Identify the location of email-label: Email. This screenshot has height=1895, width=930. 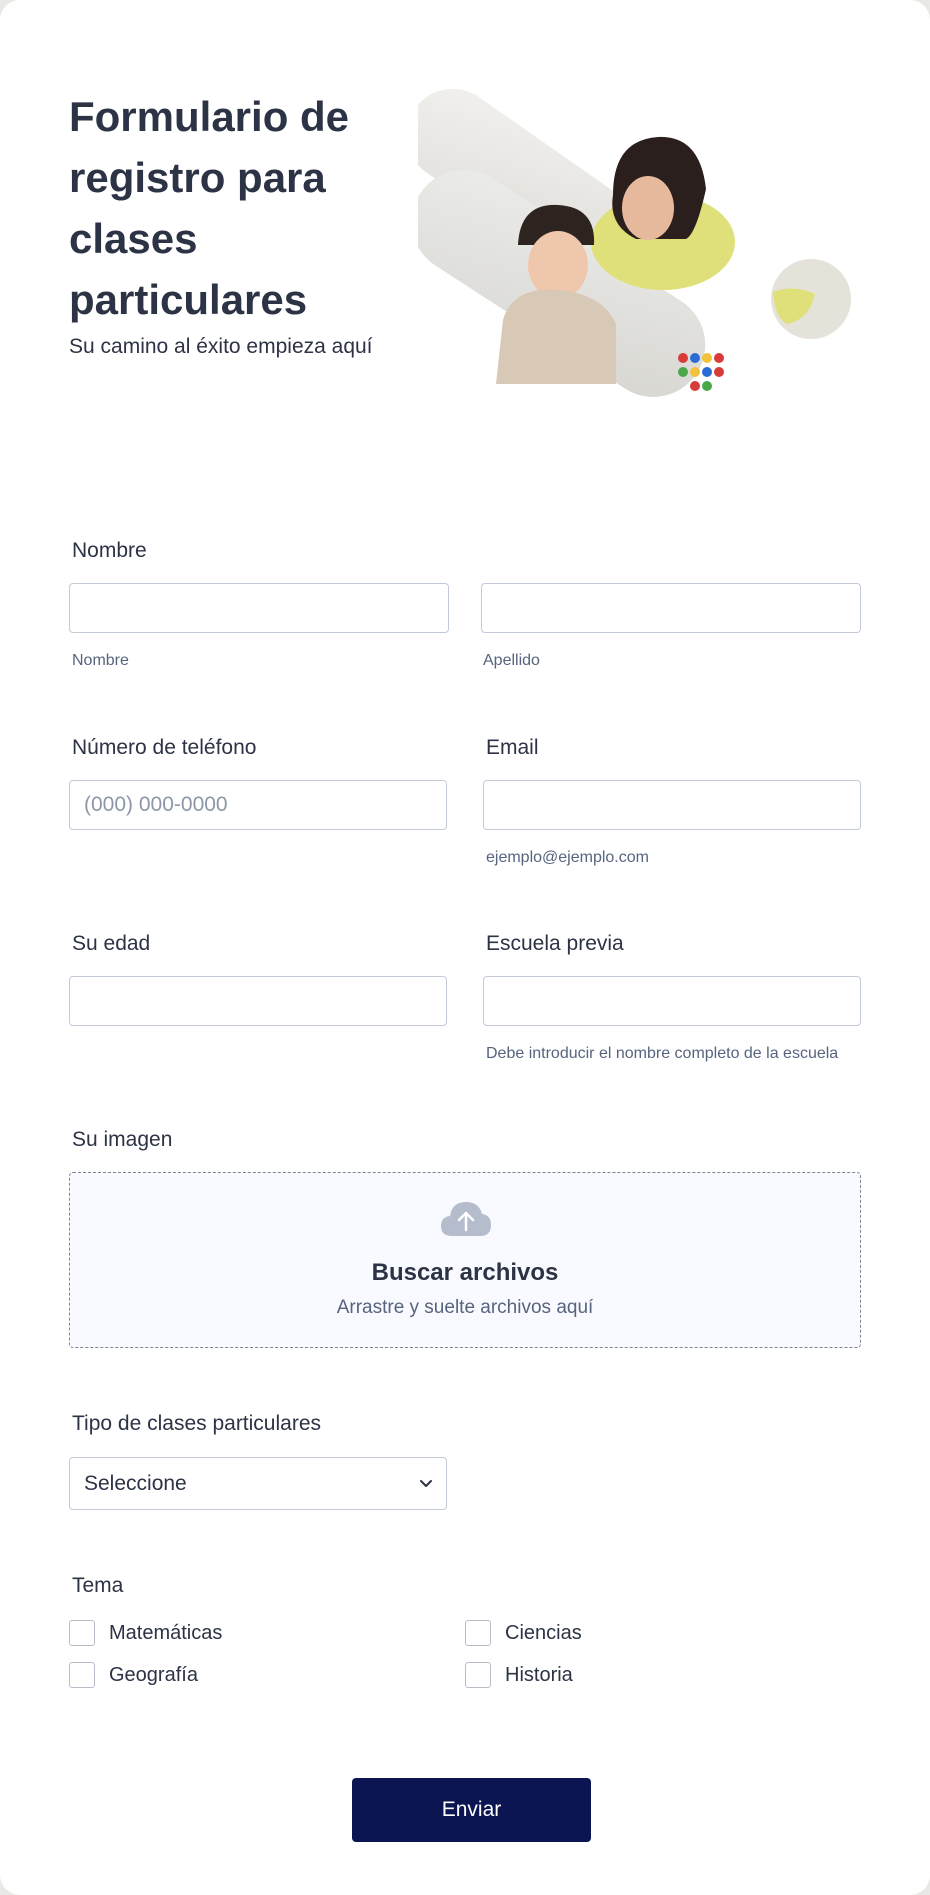
(512, 747).